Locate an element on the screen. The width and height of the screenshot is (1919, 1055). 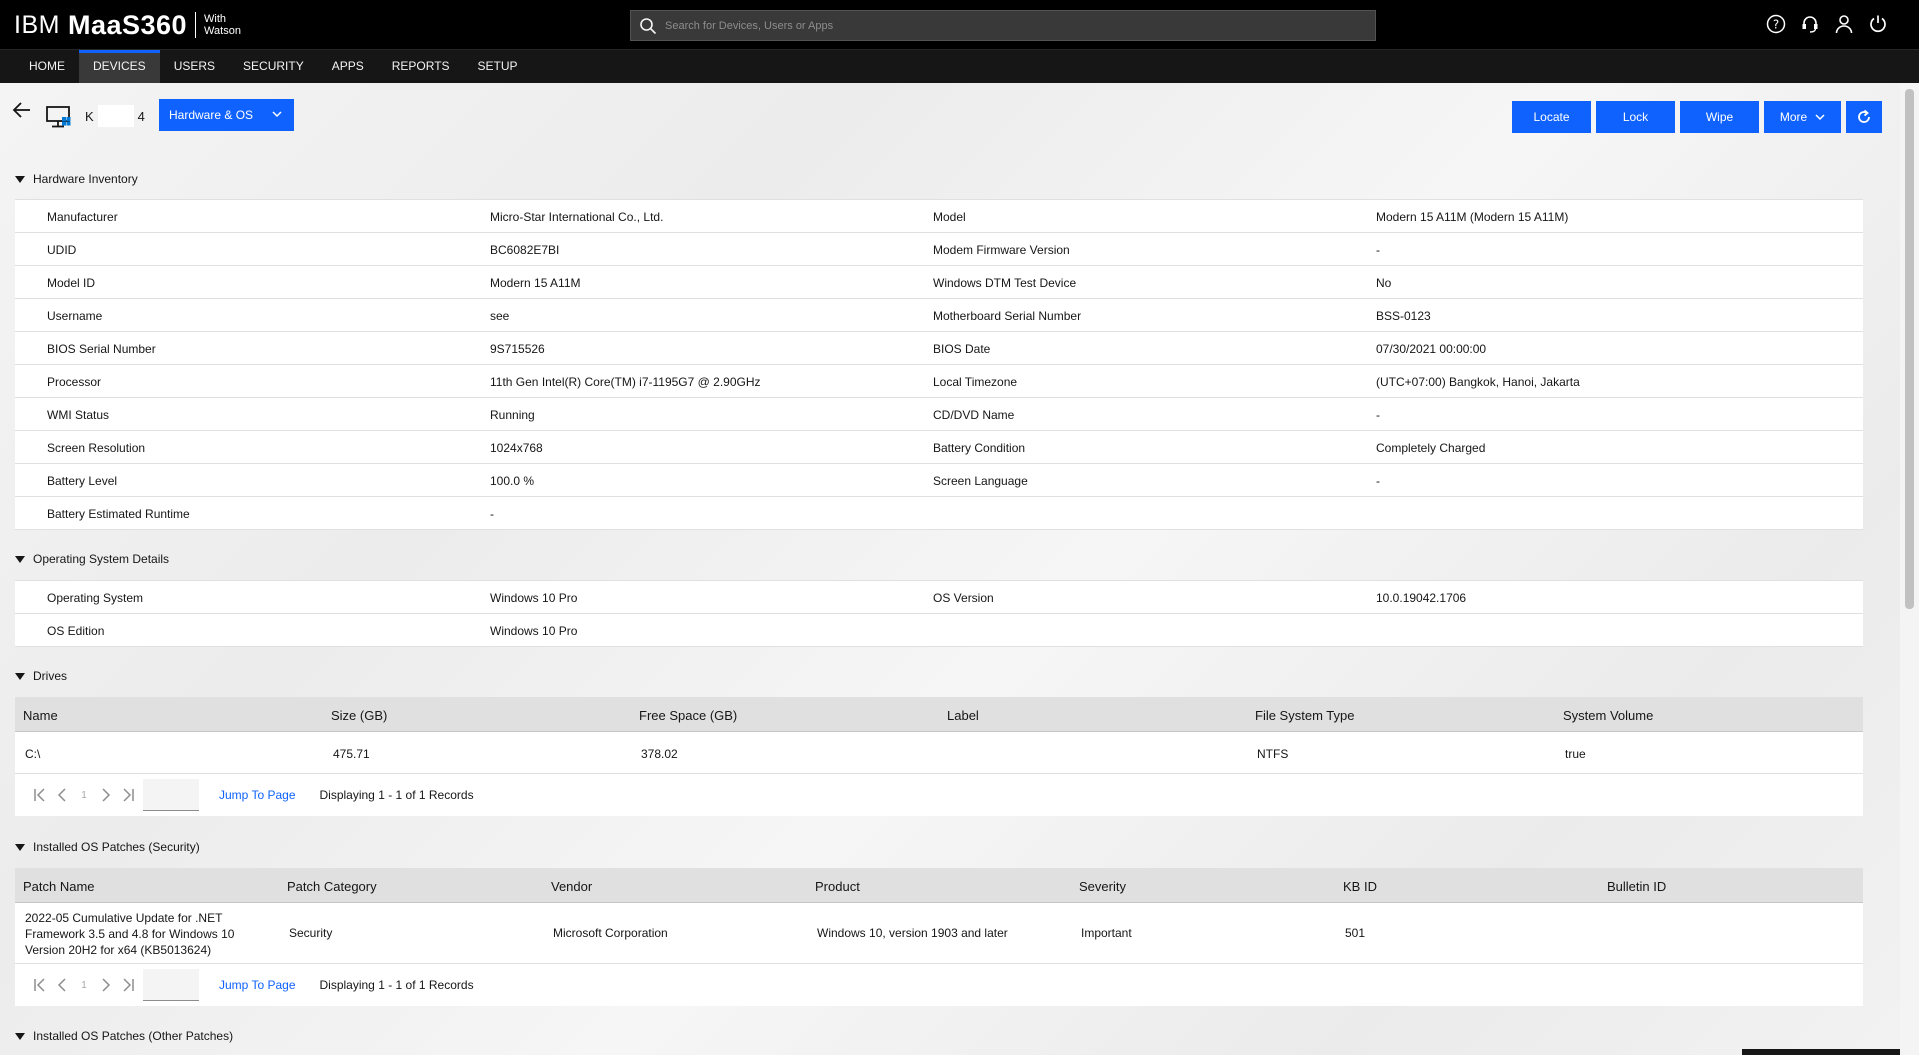
section-os-patches-security: Installed OS Patches (Security) is located at coordinates (107, 847).